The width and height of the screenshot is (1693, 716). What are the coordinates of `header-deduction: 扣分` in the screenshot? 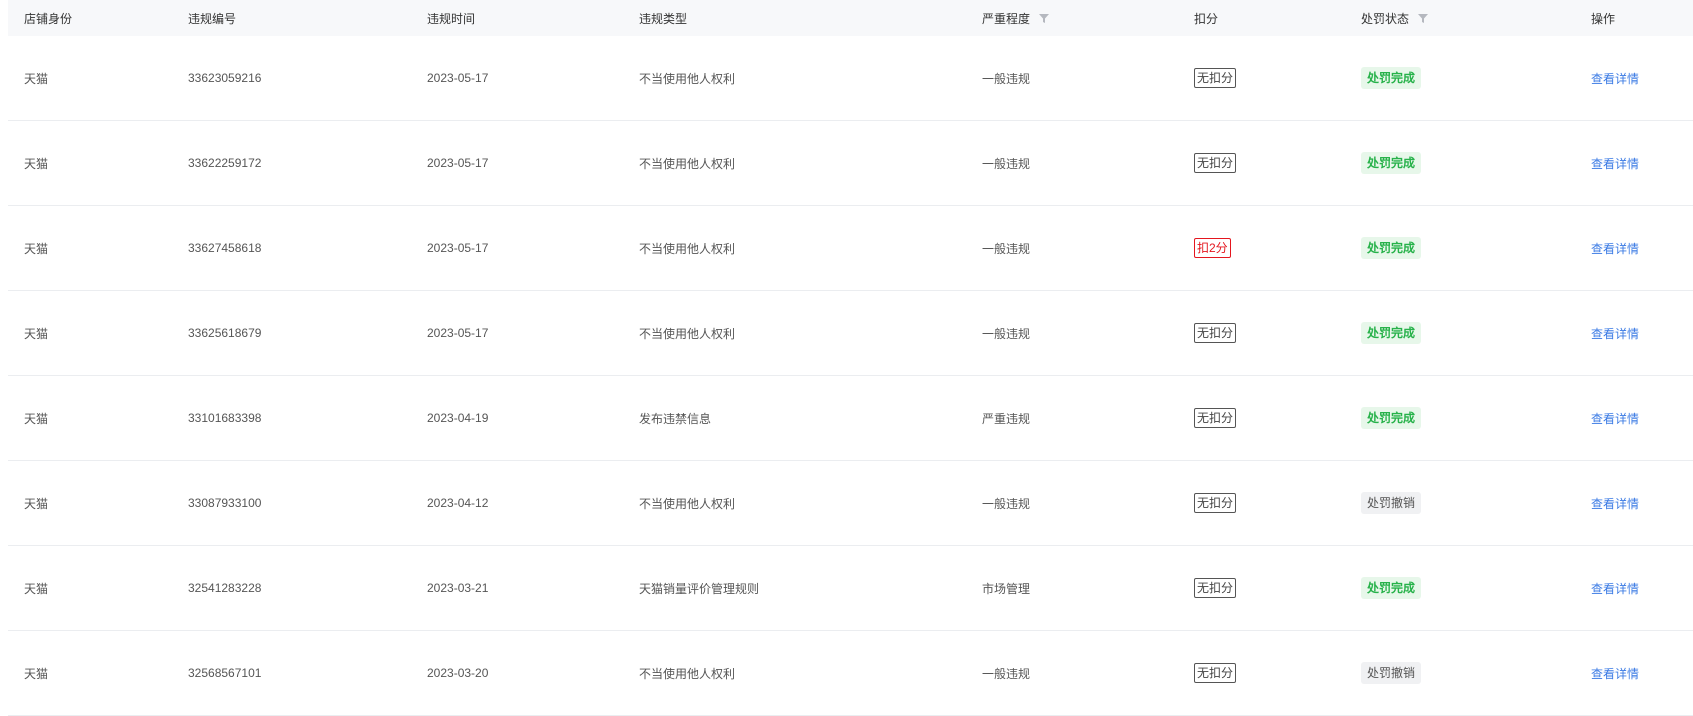 It's located at (1206, 18).